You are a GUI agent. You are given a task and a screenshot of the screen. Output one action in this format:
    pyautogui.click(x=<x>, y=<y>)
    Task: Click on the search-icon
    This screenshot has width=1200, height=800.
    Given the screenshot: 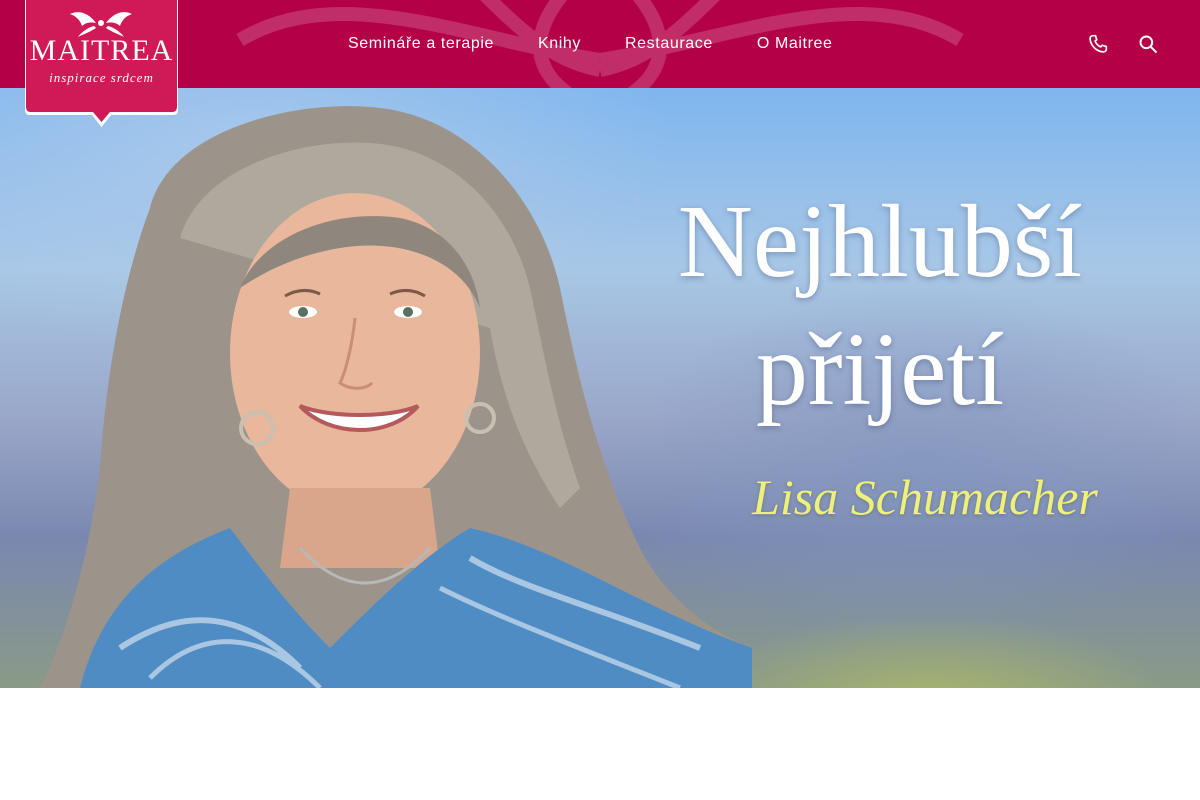 What is the action you would take?
    pyautogui.click(x=1148, y=44)
    